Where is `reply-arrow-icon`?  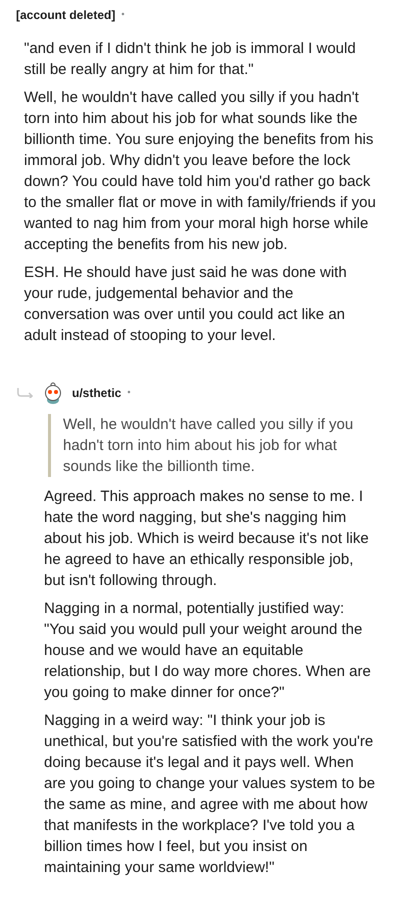
reply-arrow-icon is located at coordinates (25, 393).